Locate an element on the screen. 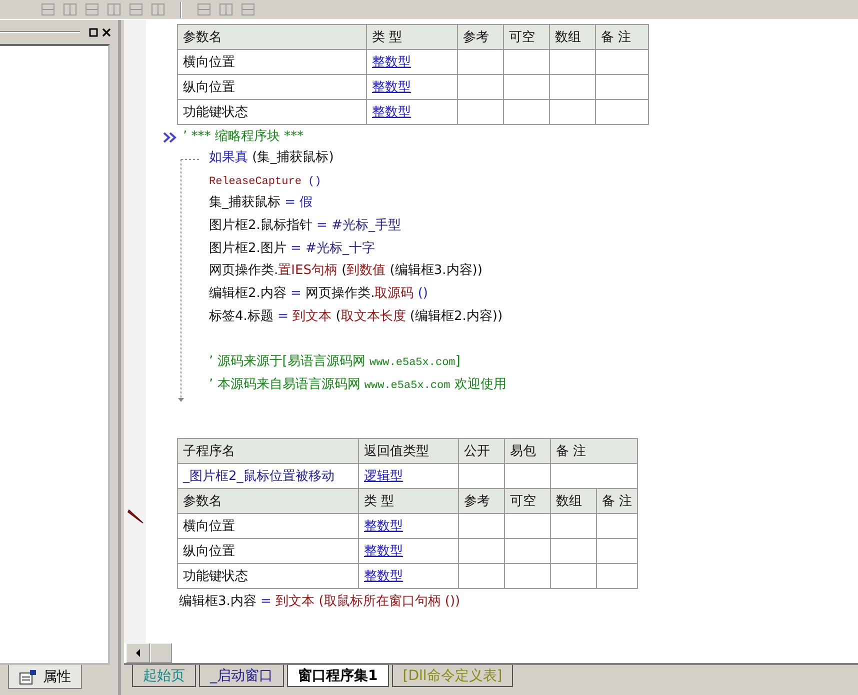 The image size is (858, 695). properties-tab: 属性 is located at coordinates (45, 677).